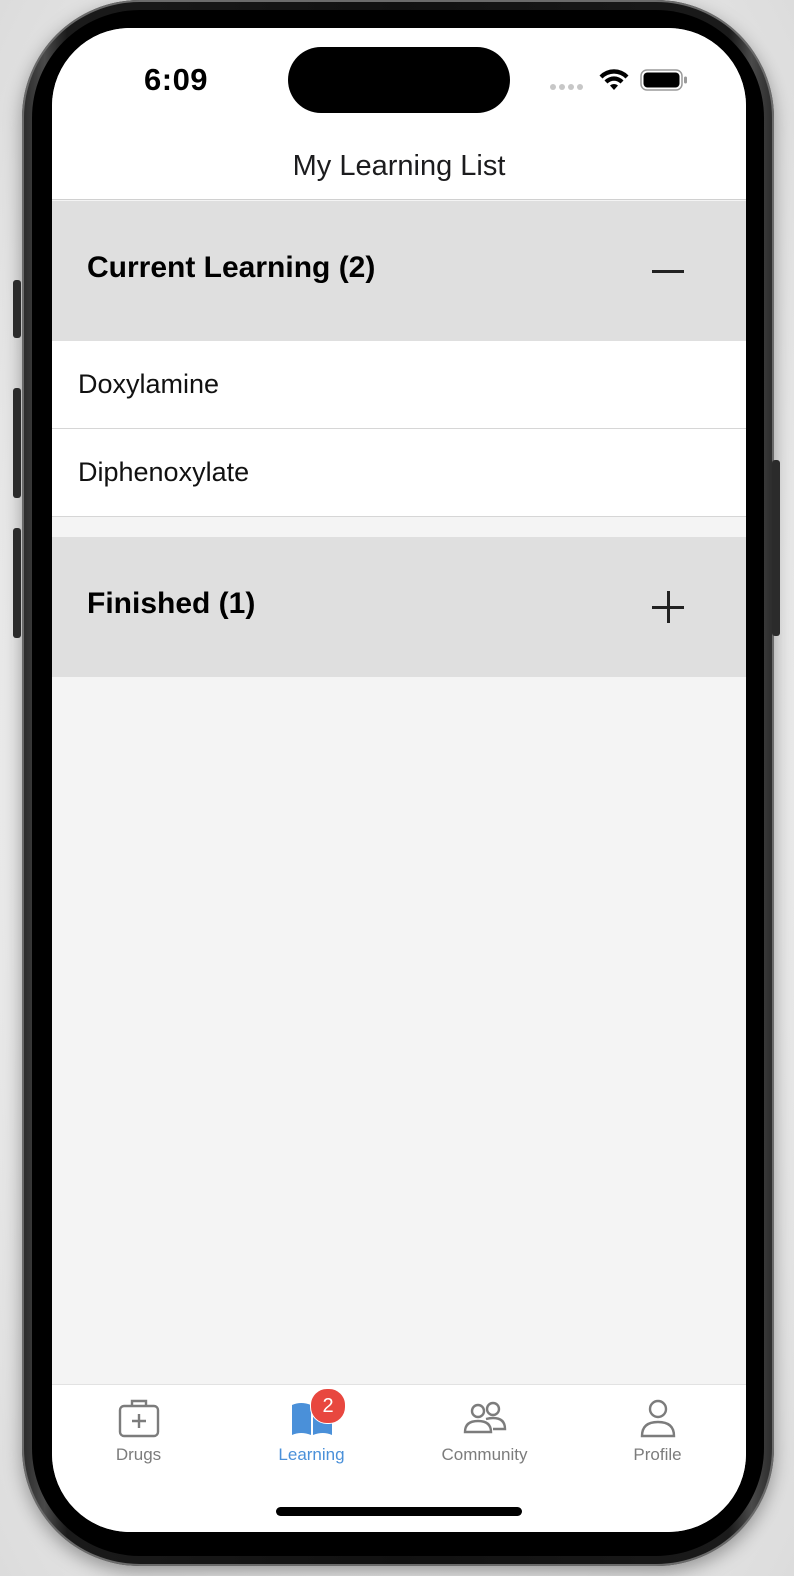  Describe the element at coordinates (311, 1454) in the screenshot. I see `tab-label: Learning` at that location.